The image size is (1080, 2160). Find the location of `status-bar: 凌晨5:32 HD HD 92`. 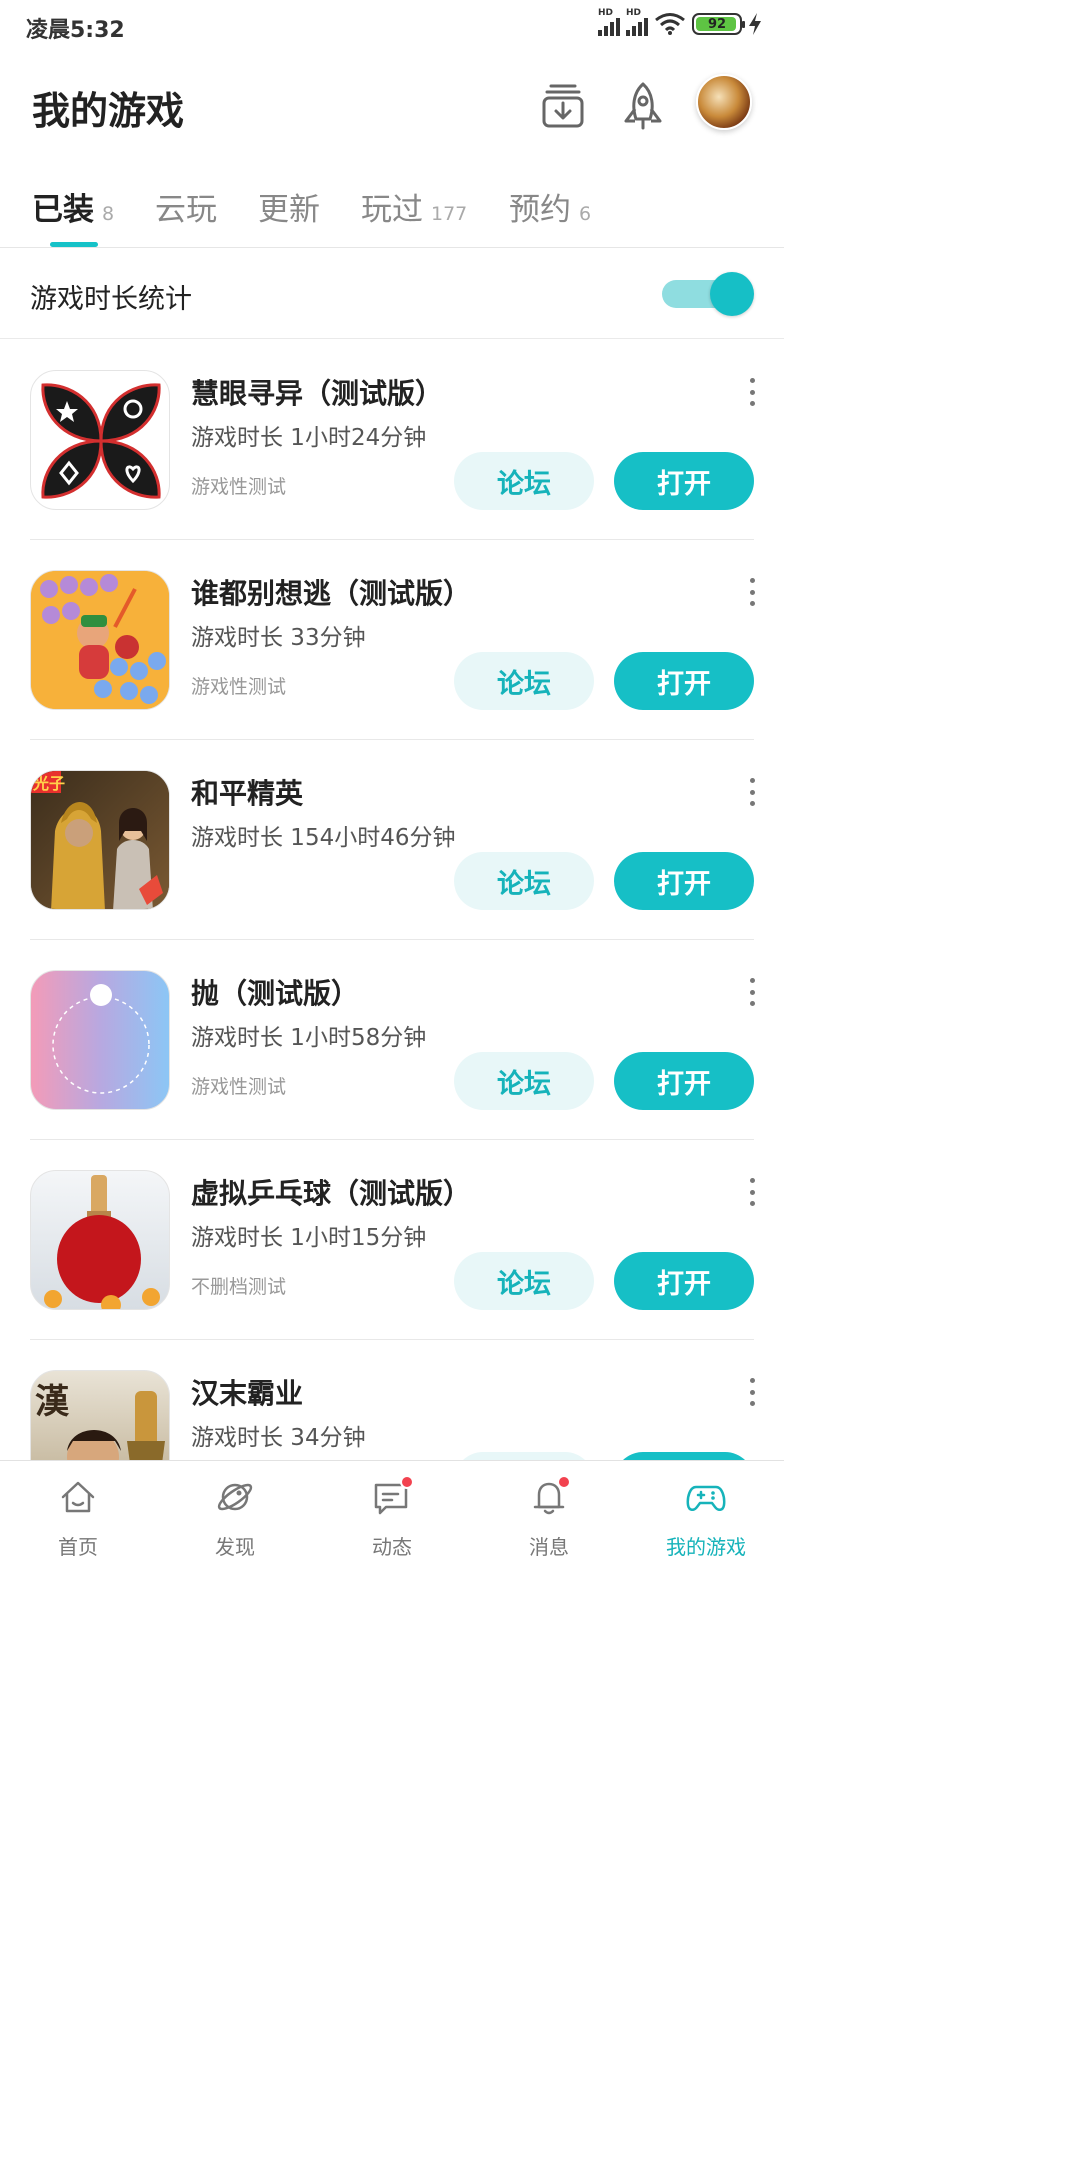

status-bar: 凌晨5:32 HD HD 92 is located at coordinates (392, 27).